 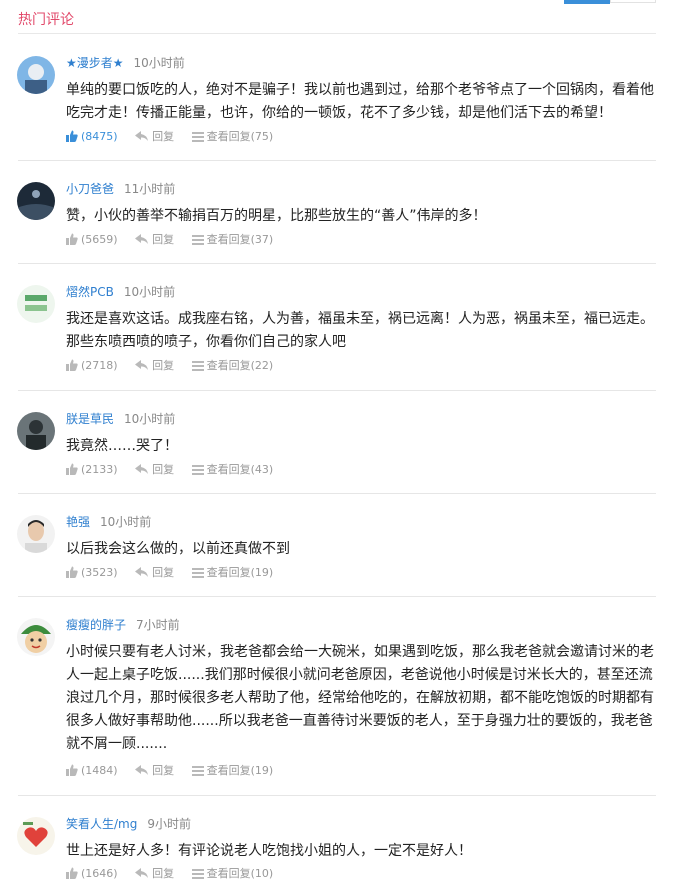 I want to click on comment-text: 以后我会这么做的，以前还真做不到, so click(x=178, y=549).